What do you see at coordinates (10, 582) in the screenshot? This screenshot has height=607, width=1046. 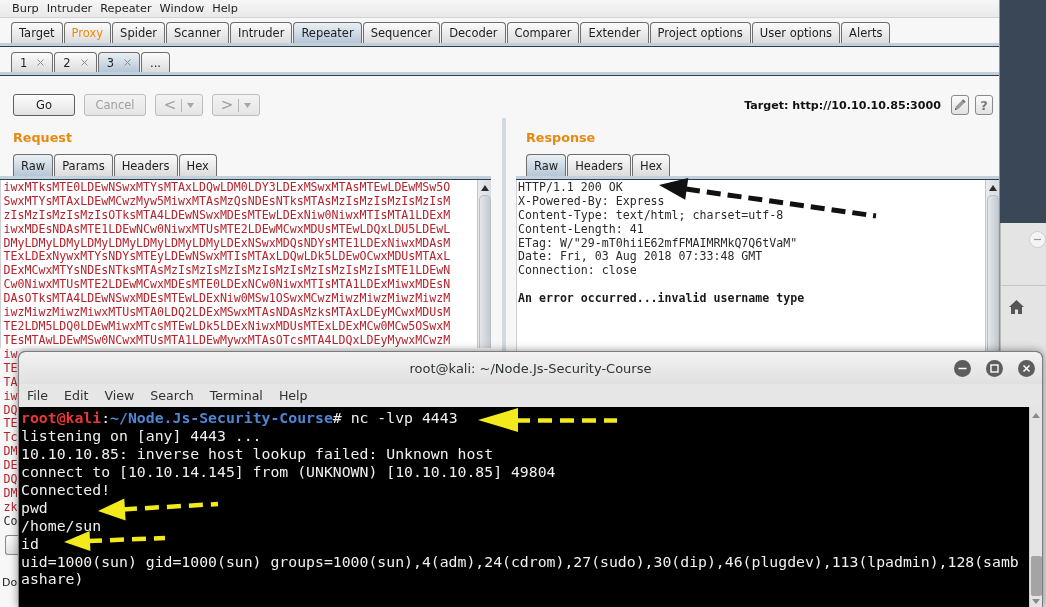 I see `status-text: Do` at bounding box center [10, 582].